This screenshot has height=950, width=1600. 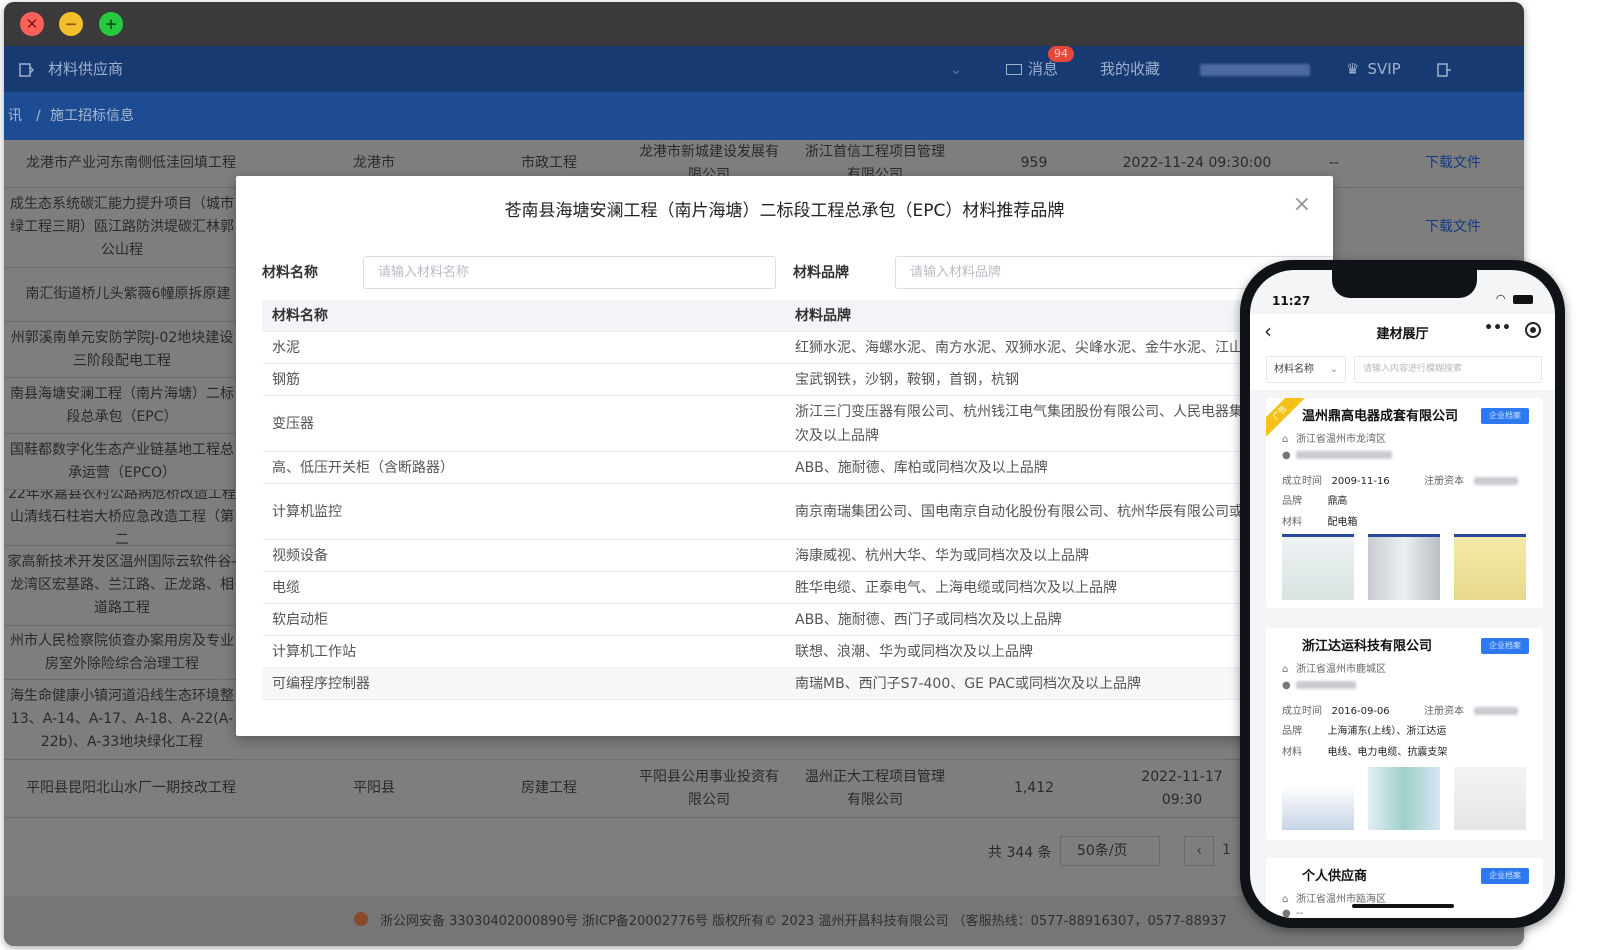 I want to click on table-row: 可编程序控制器 南瑞MB、西门子S7-400、GE PAC或同档次及以上品牌, so click(x=797, y=684).